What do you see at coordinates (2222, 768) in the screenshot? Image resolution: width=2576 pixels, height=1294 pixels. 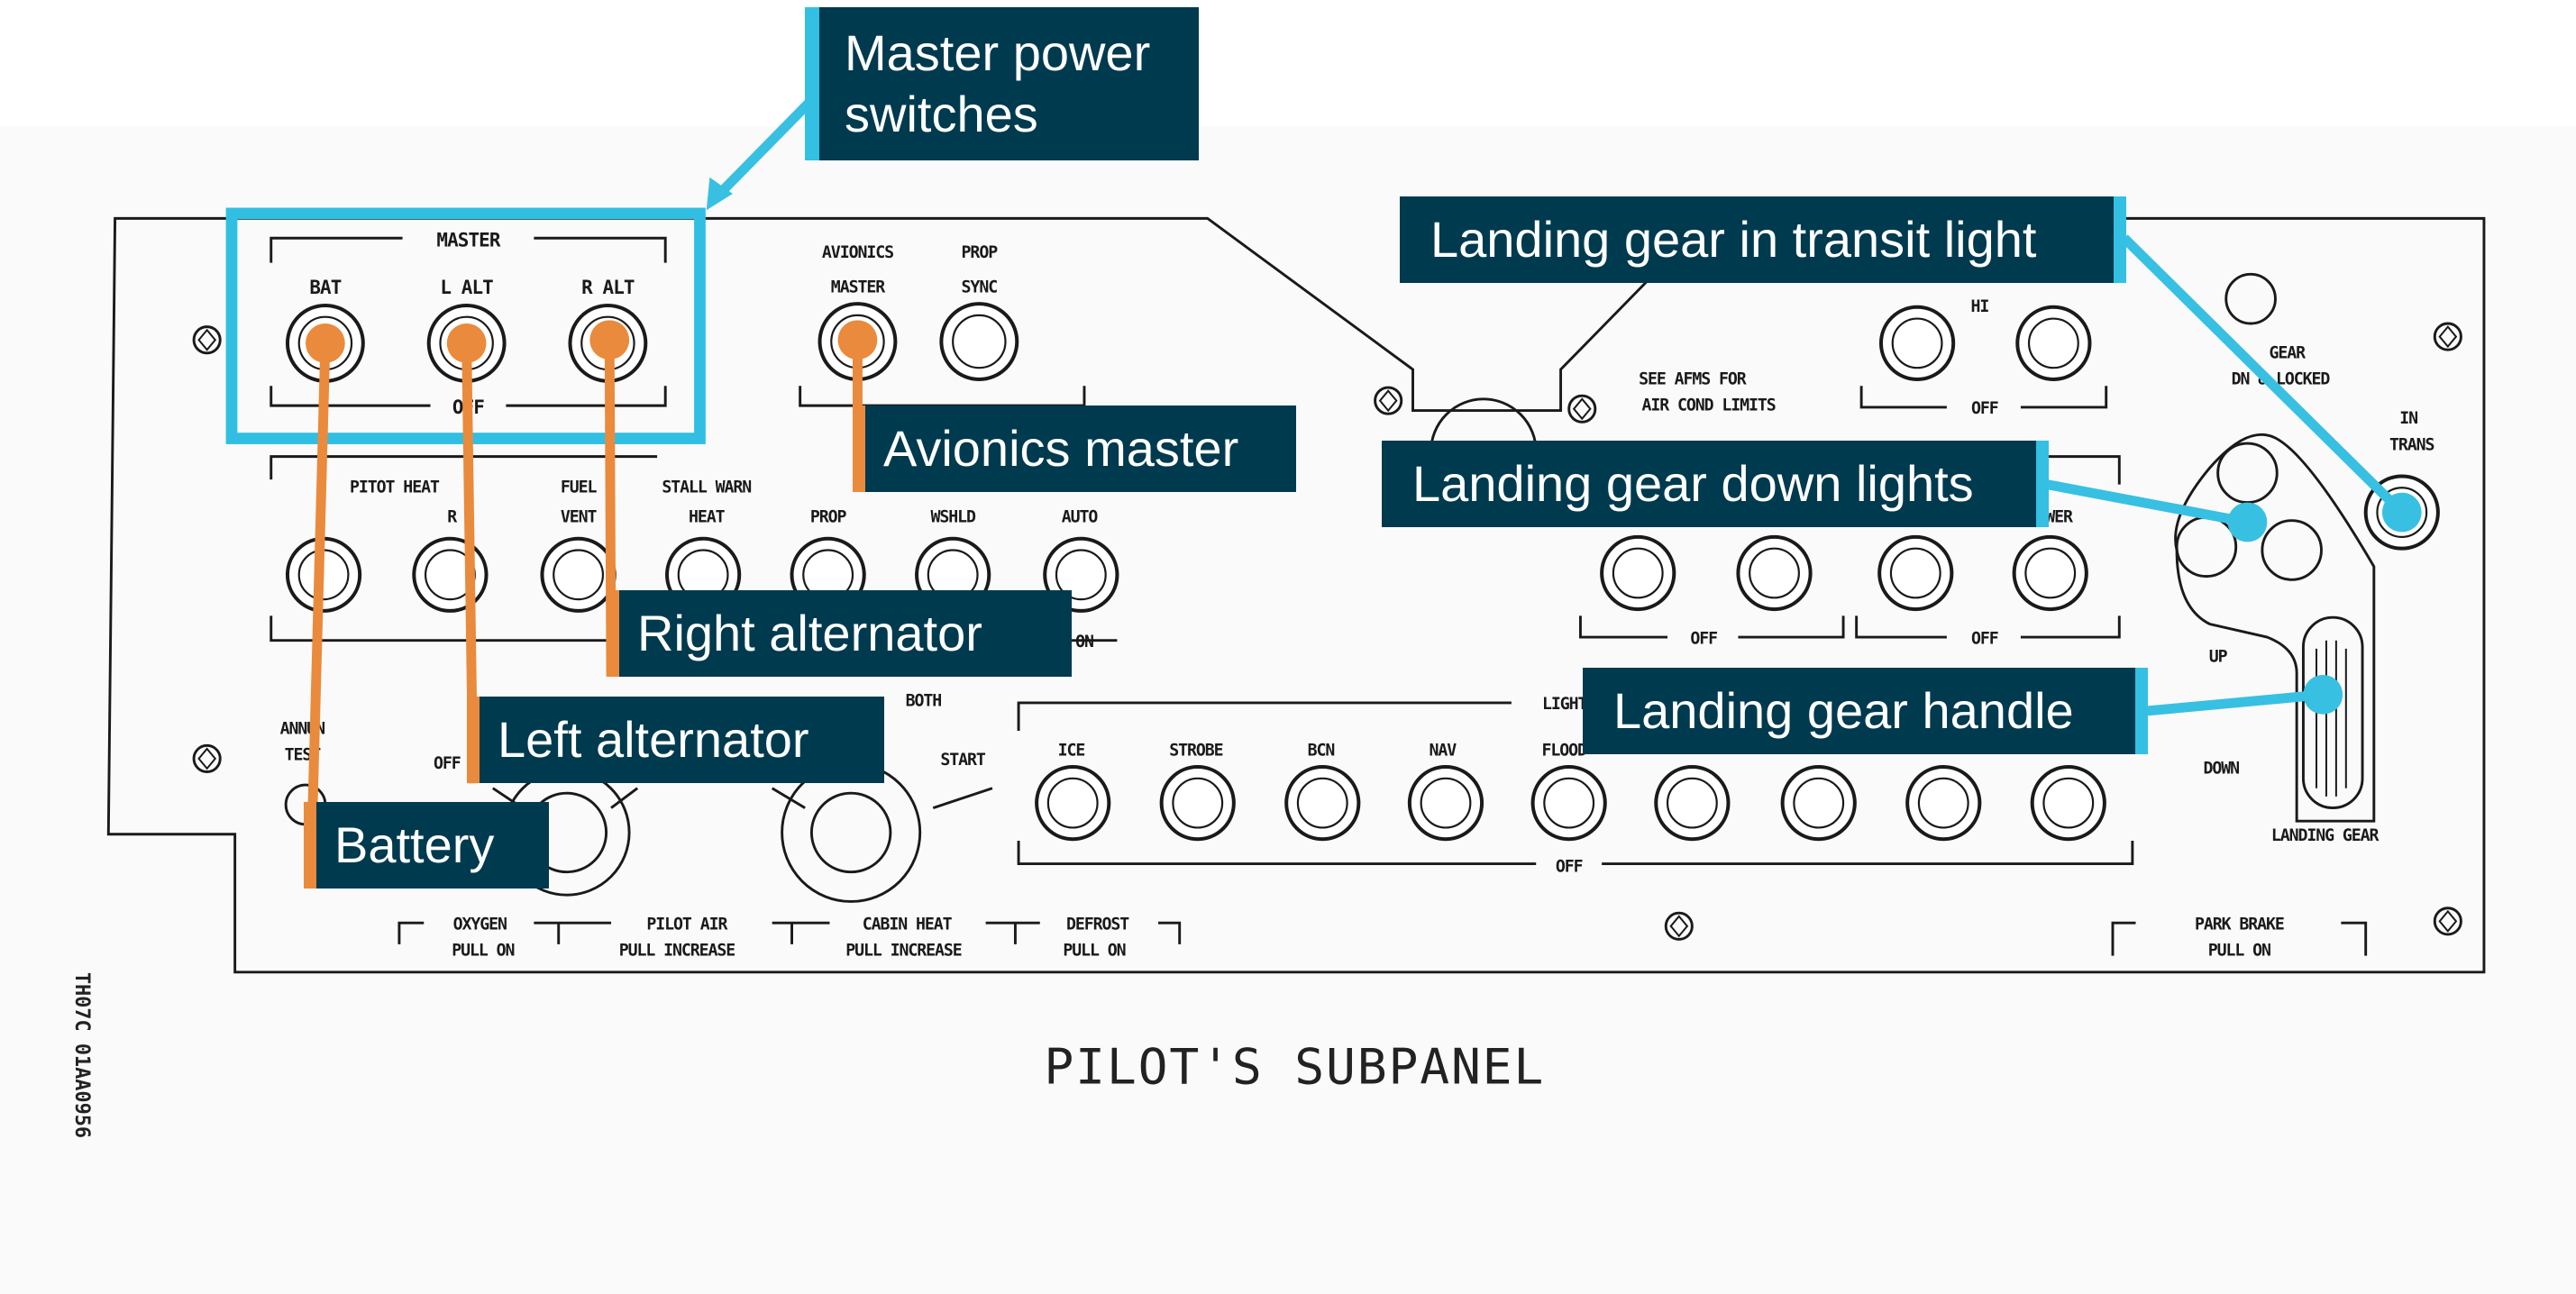 I see `gear-down-label: DOWN` at bounding box center [2222, 768].